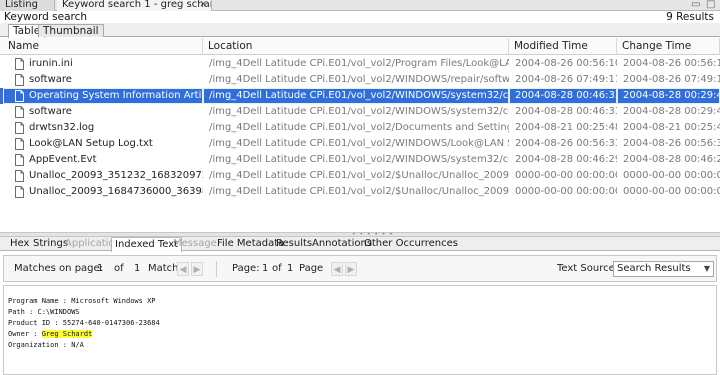 This screenshot has height=375, width=720. Describe the element at coordinates (216, 269) in the screenshot. I see `toolbar-divider` at that location.